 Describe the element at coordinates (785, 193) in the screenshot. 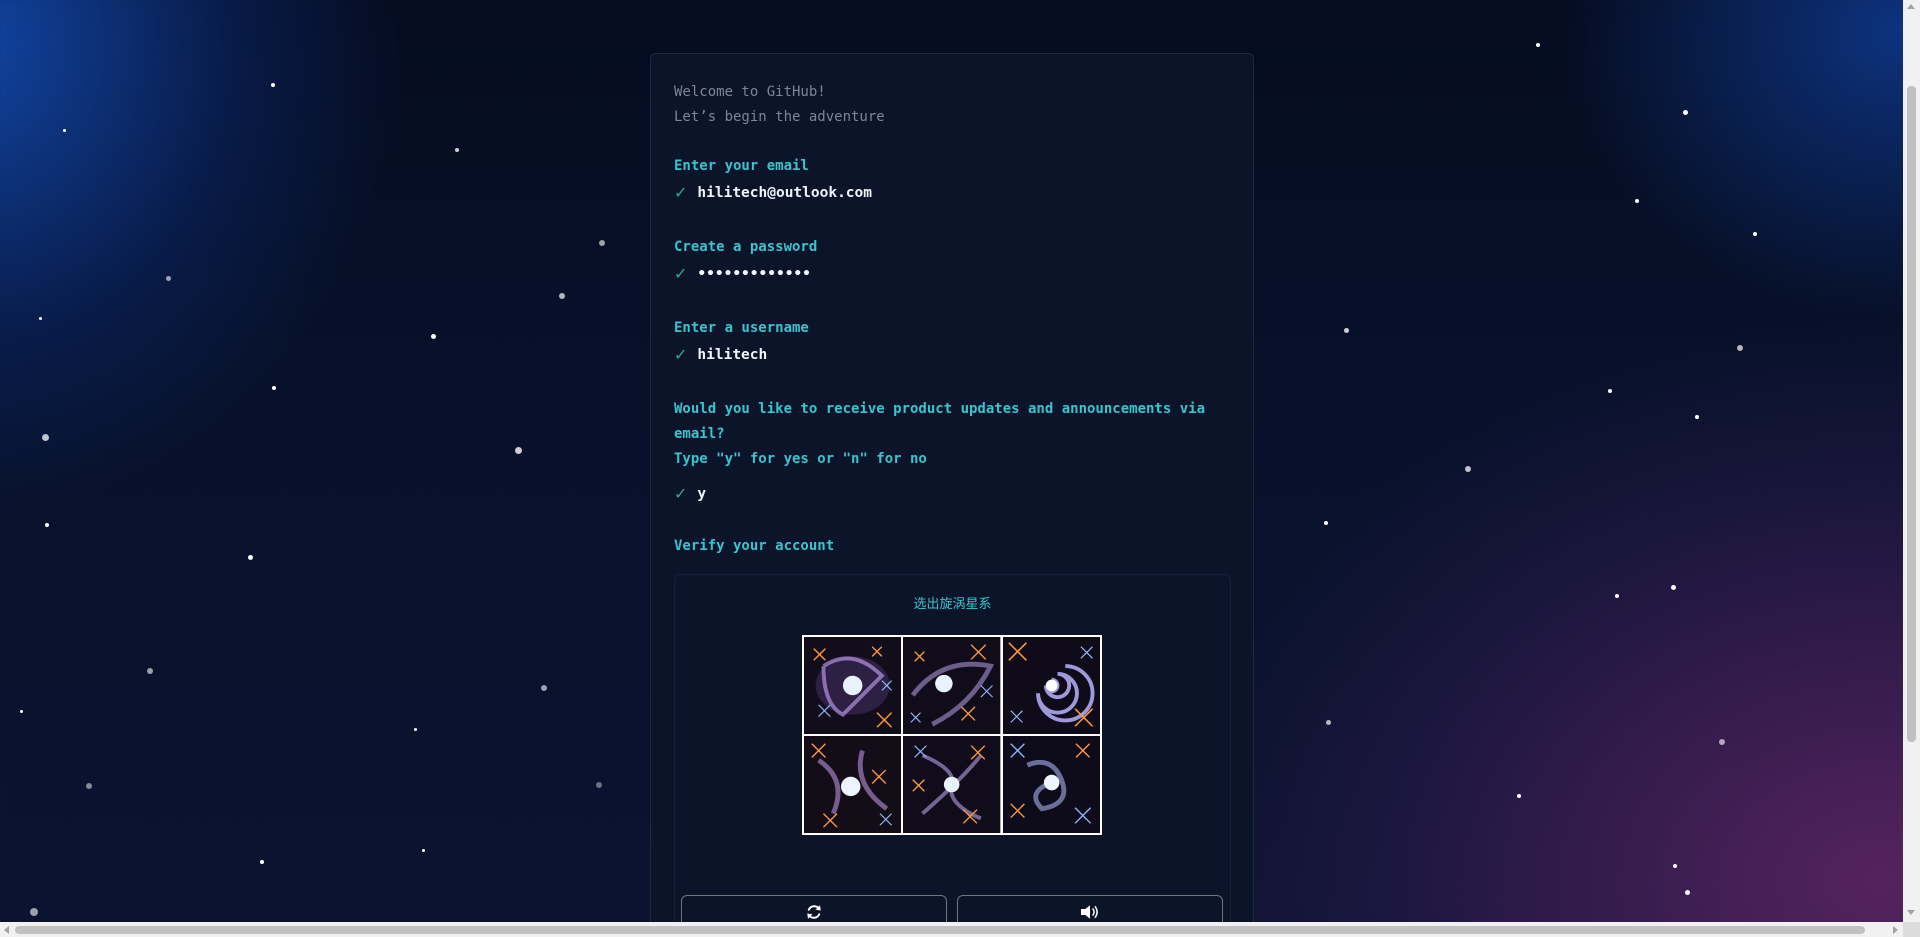

I see `email-value: hilitech@outlook.com` at that location.